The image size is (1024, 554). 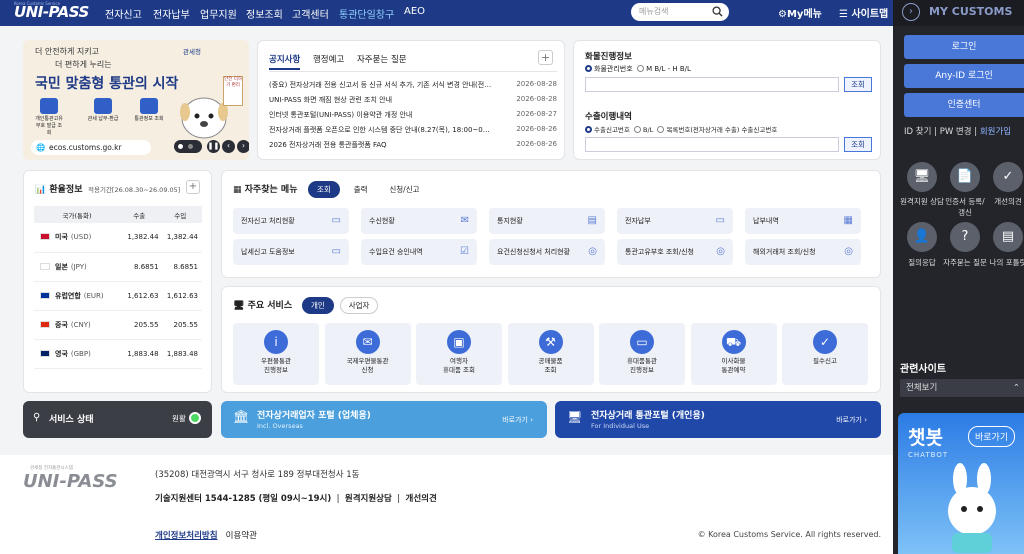 I want to click on banner-site-link: 🌐 ecos.customs.go.kr, so click(x=91, y=147).